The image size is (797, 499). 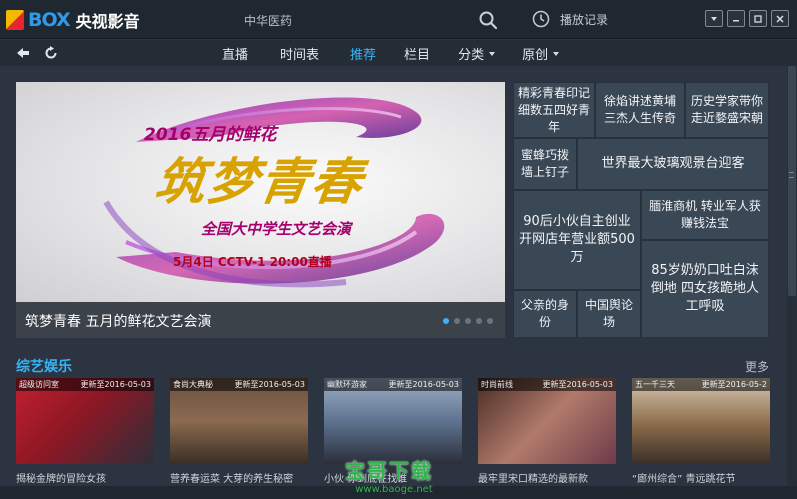 I want to click on maximize-icon, so click(x=758, y=18).